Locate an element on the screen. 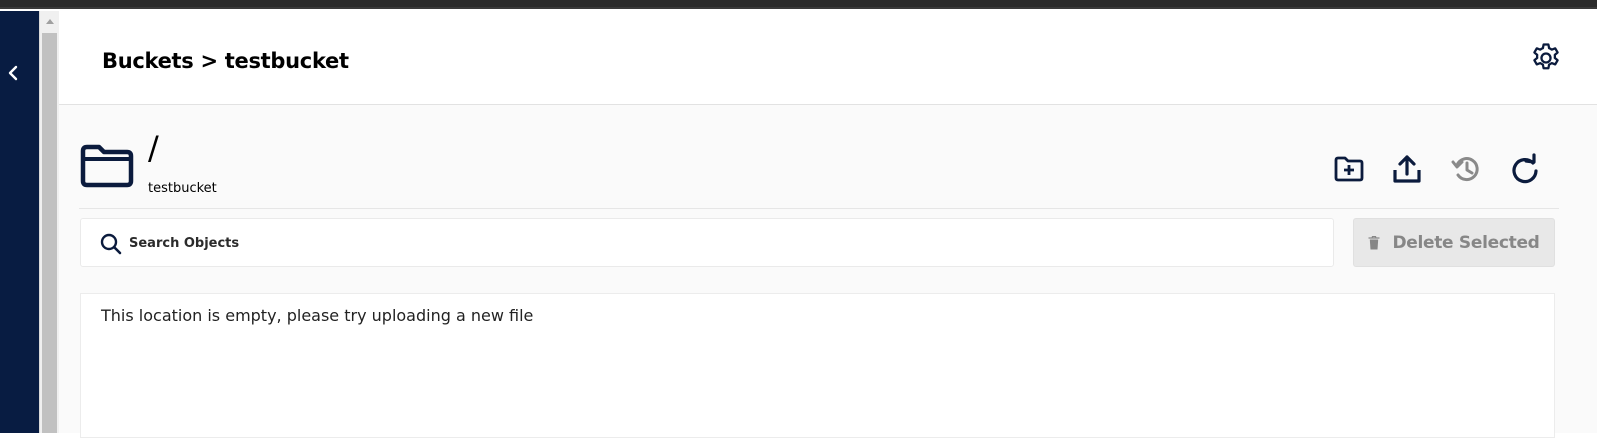  browser-top-strip is located at coordinates (798, 4).